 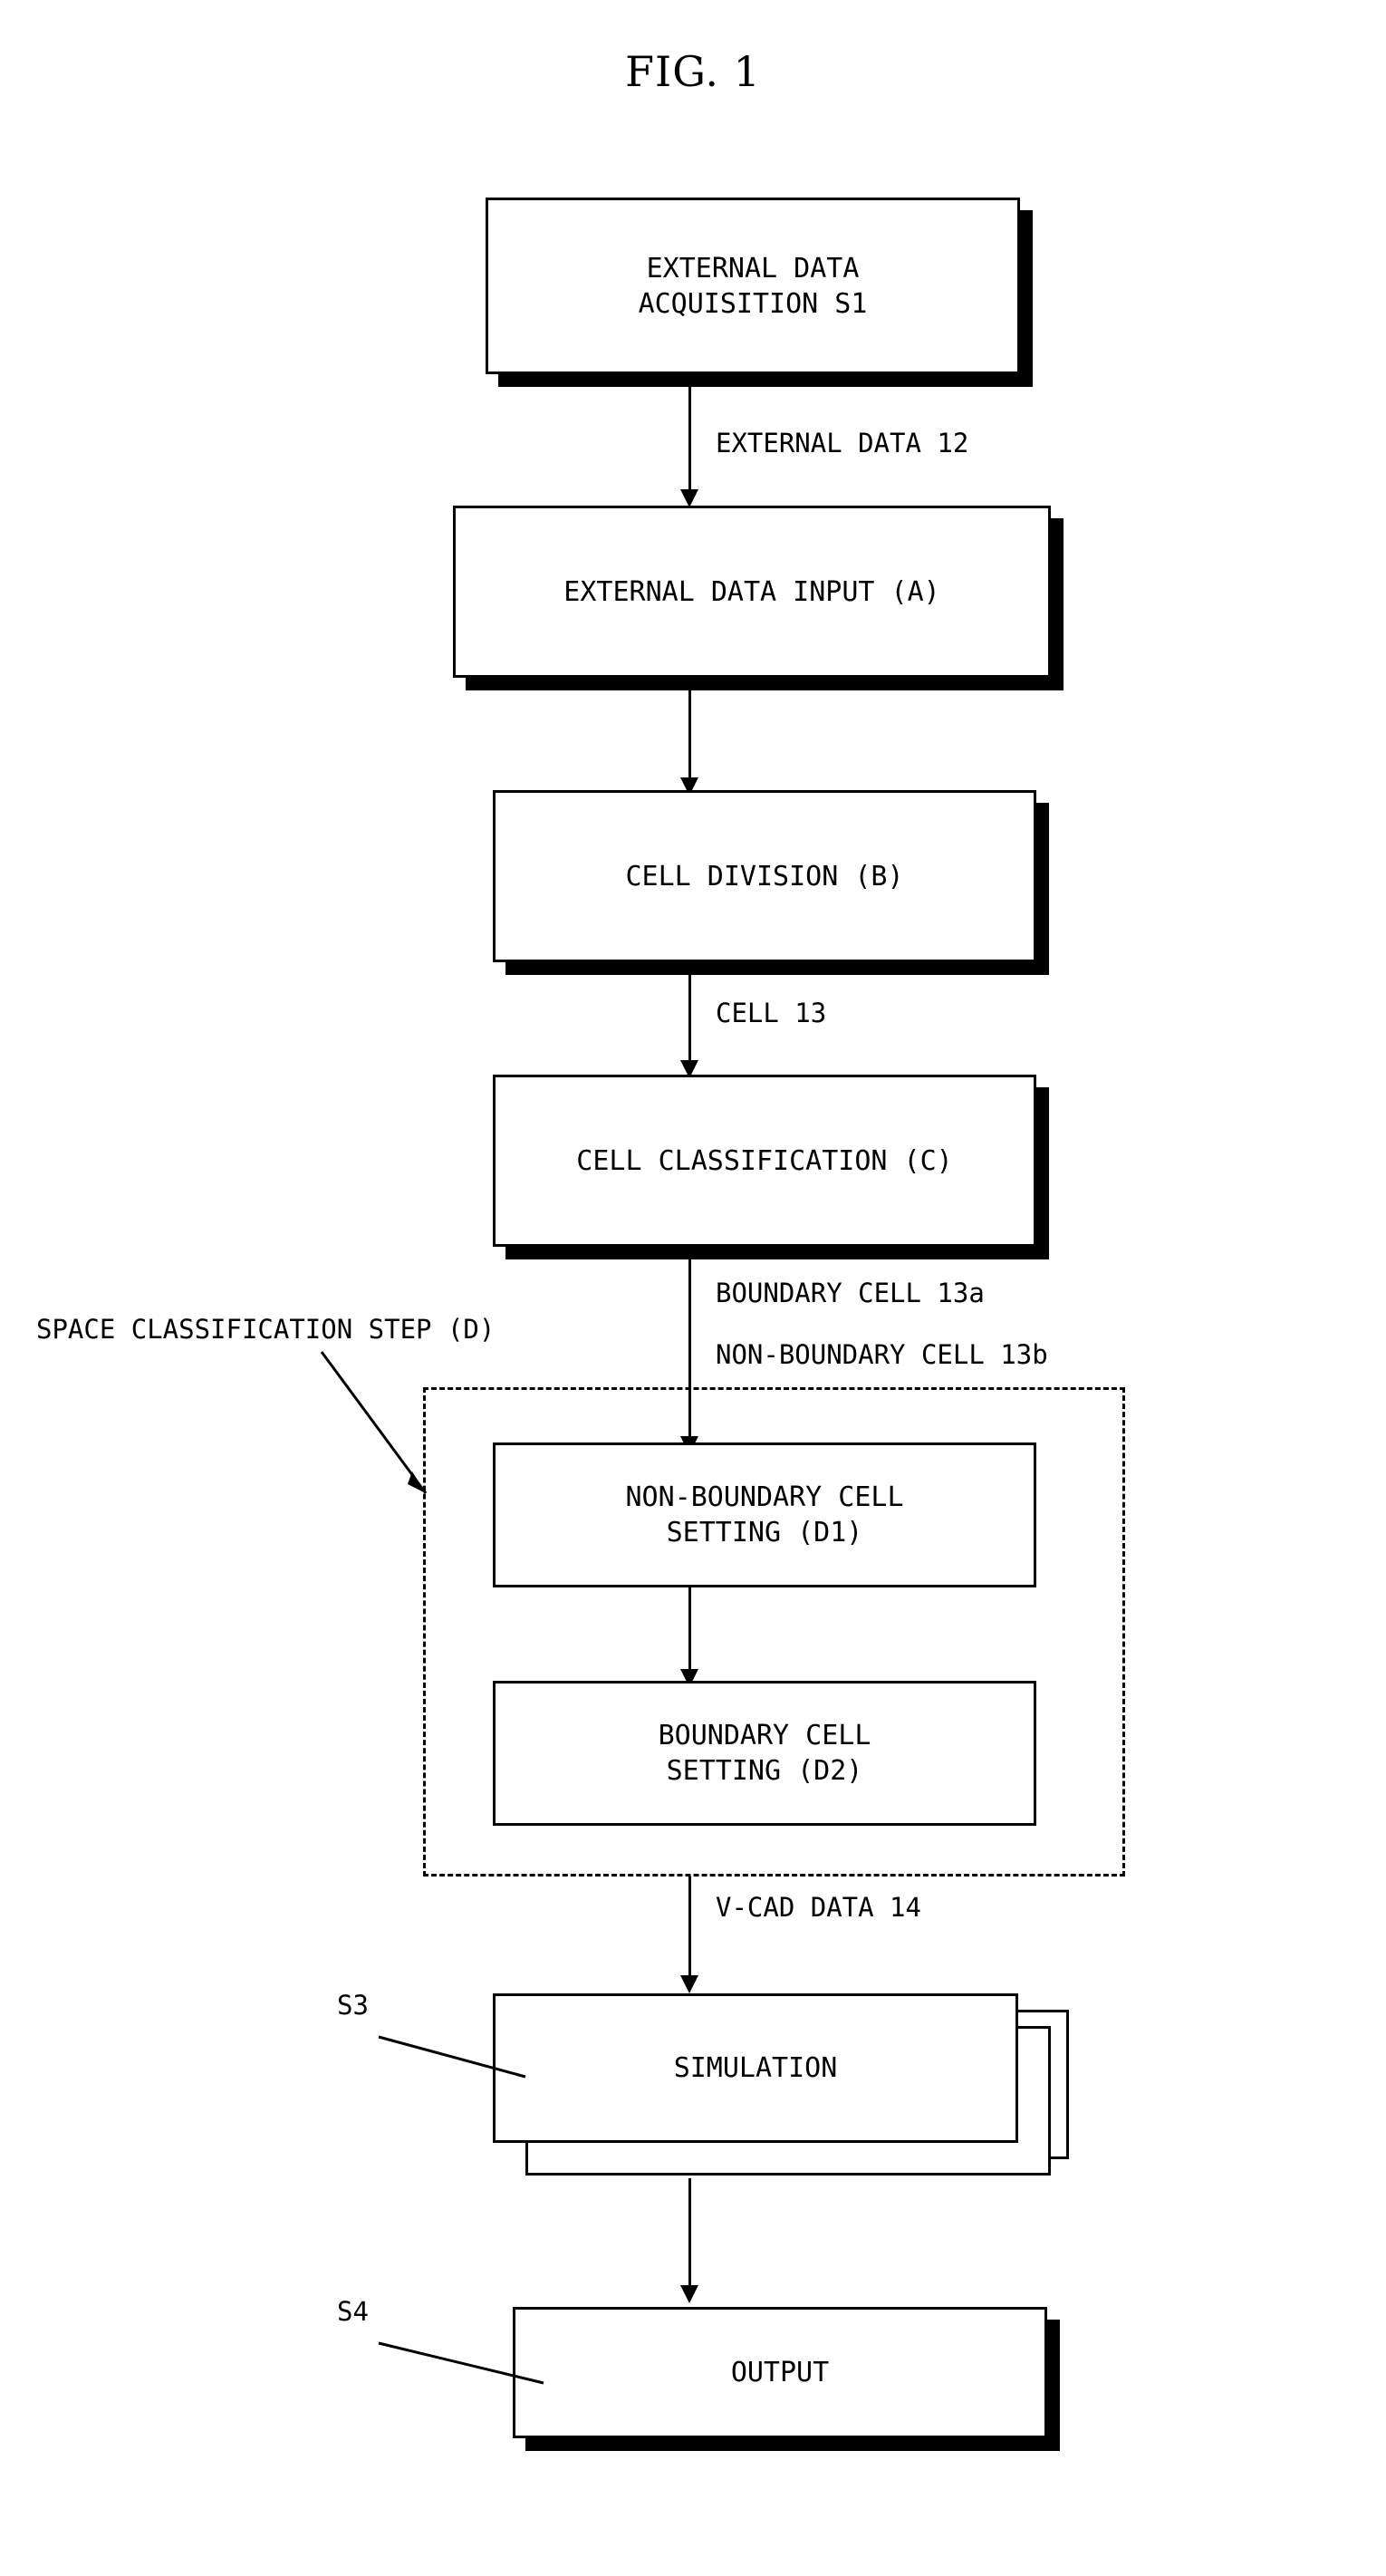 I want to click on node-external-data-acquisition-line1: EXTERNAL DATA, so click(x=753, y=268).